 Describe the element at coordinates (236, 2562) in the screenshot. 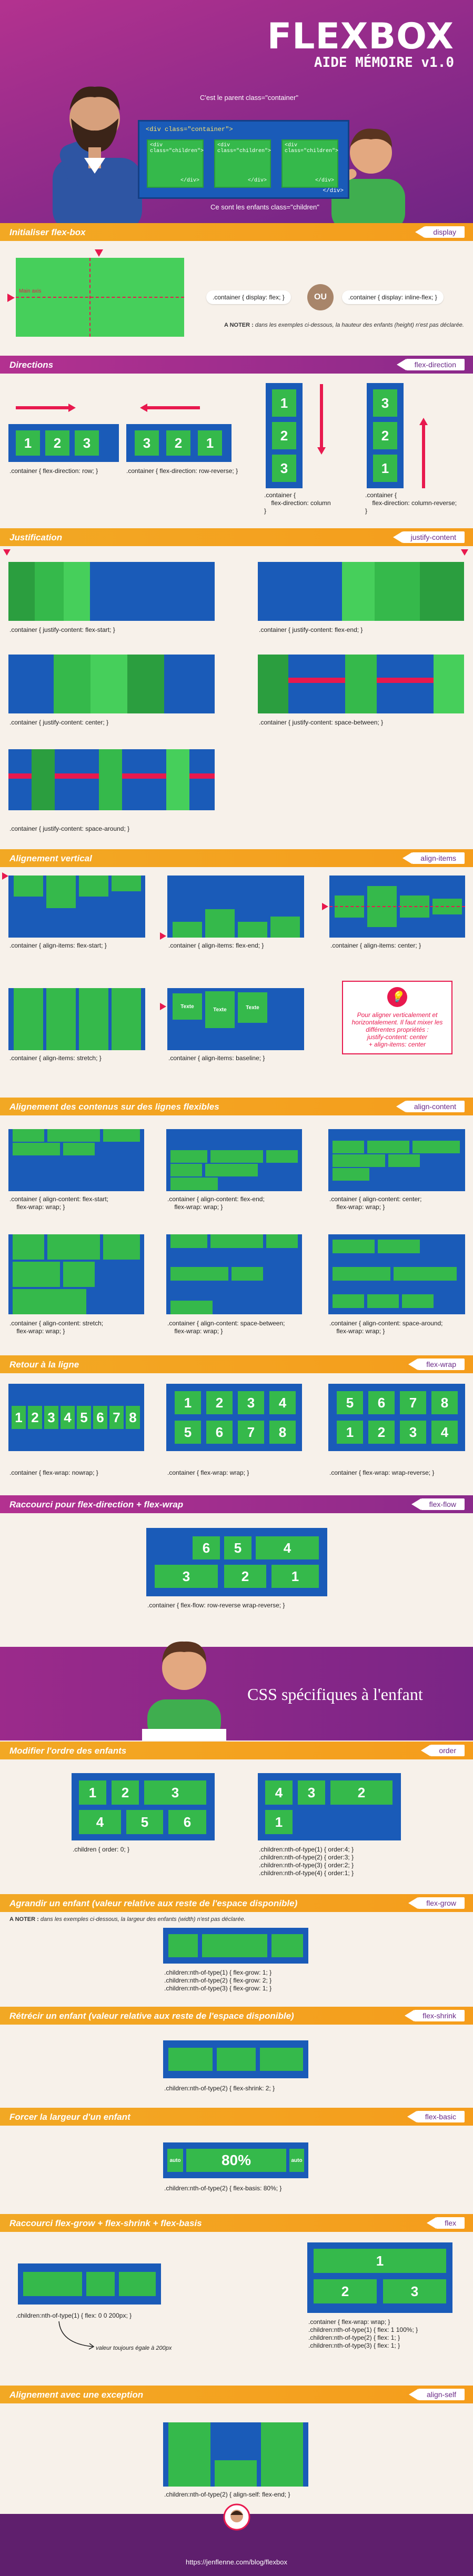

I see `footer-link: https://jenflenne.com/blog/flexbox` at that location.